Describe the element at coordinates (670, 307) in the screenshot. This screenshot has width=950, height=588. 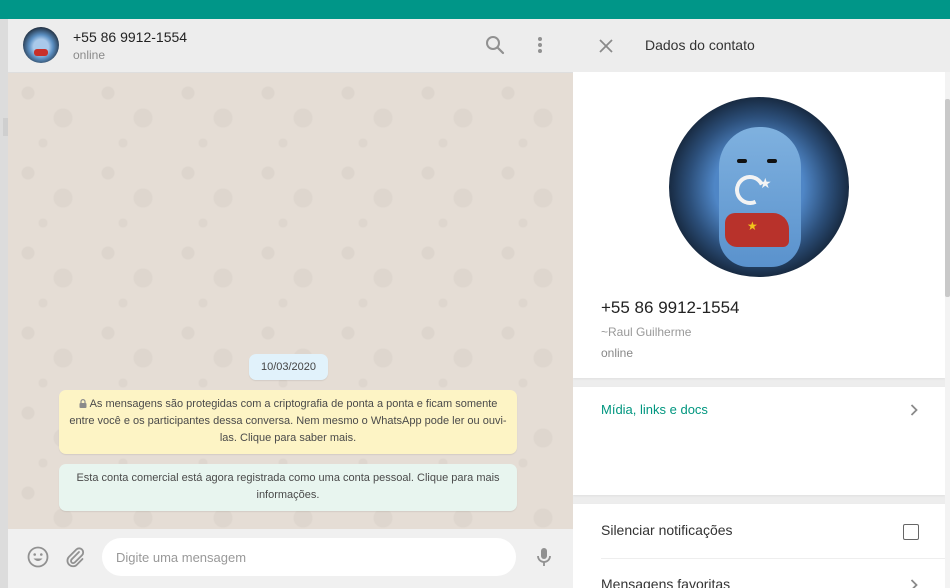
I see `profile-phone: +55 86 9912-1554` at that location.